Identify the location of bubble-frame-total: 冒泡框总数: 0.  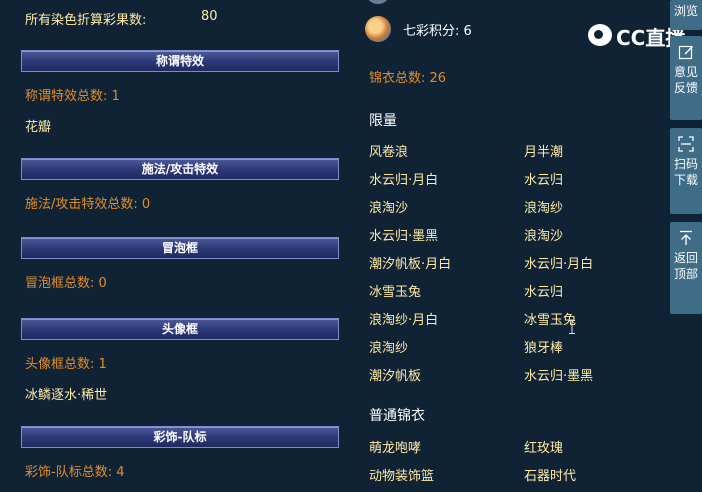
(66, 283).